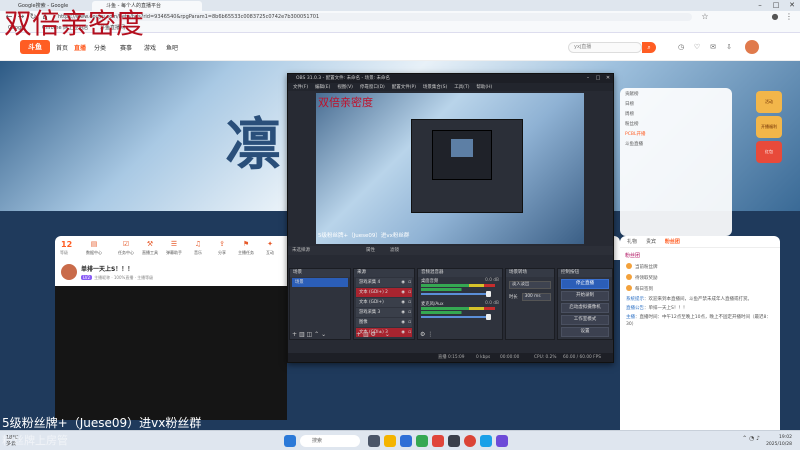 This screenshot has width=800, height=450. I want to click on obs-menu-profile: 配置文件(P), so click(404, 87).